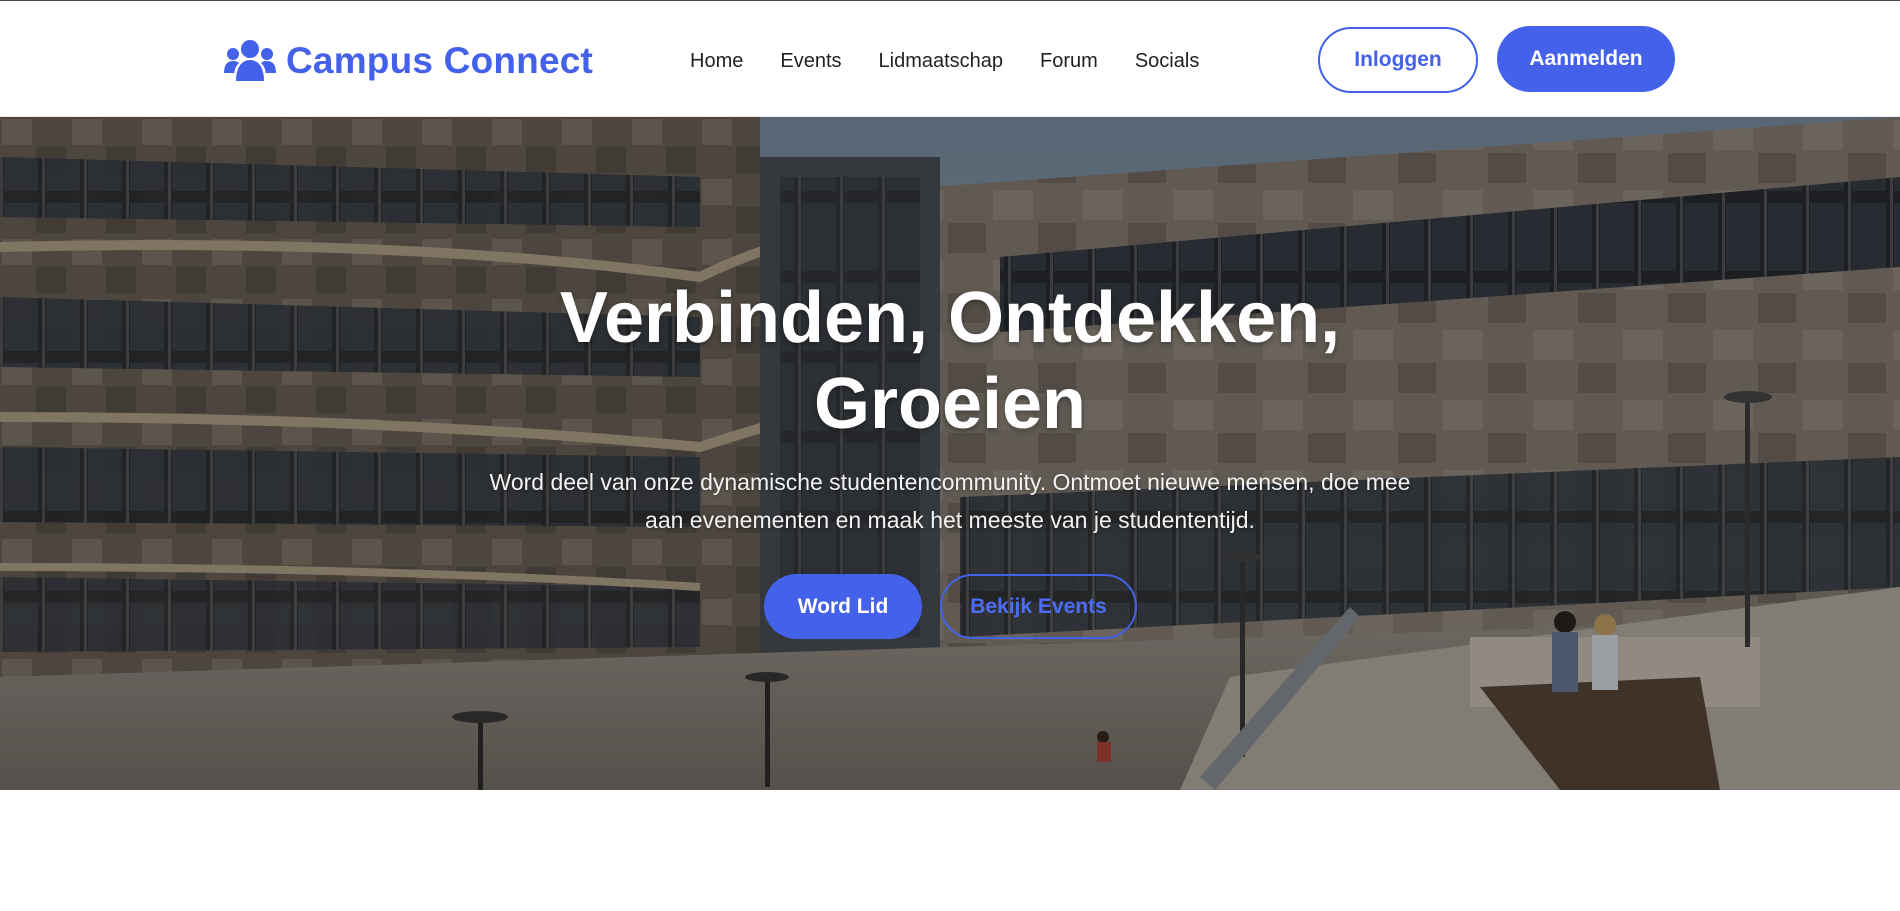  Describe the element at coordinates (250, 60) in the screenshot. I see `users-icon` at that location.